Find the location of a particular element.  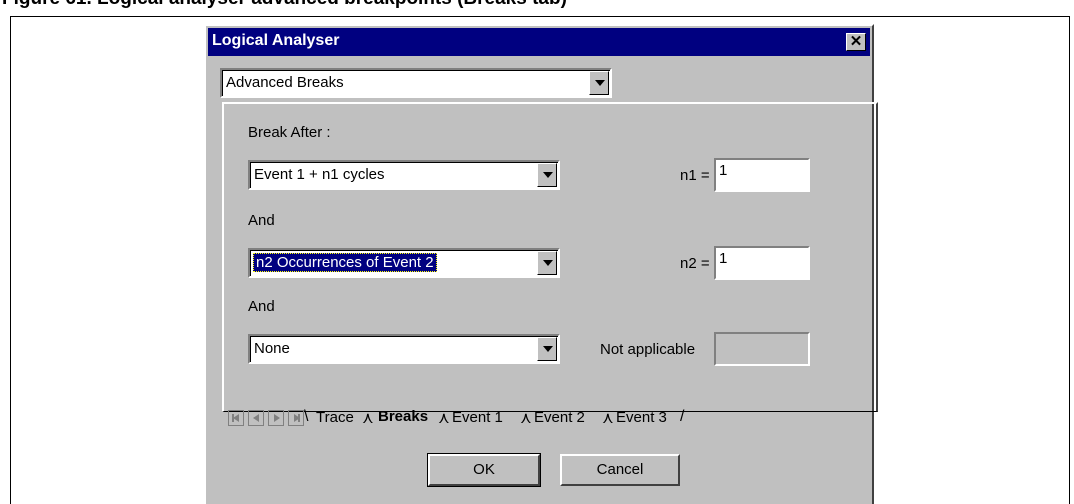

n2-value: 1 is located at coordinates (723, 258).